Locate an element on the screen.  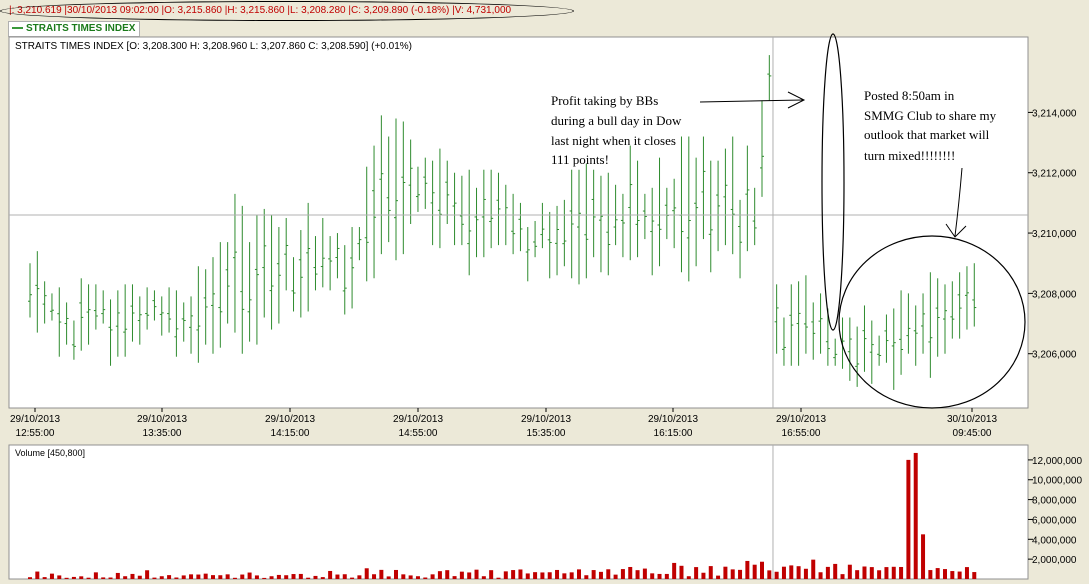
x-tick-label-date: 30/10/2013 is located at coordinates (972, 419).